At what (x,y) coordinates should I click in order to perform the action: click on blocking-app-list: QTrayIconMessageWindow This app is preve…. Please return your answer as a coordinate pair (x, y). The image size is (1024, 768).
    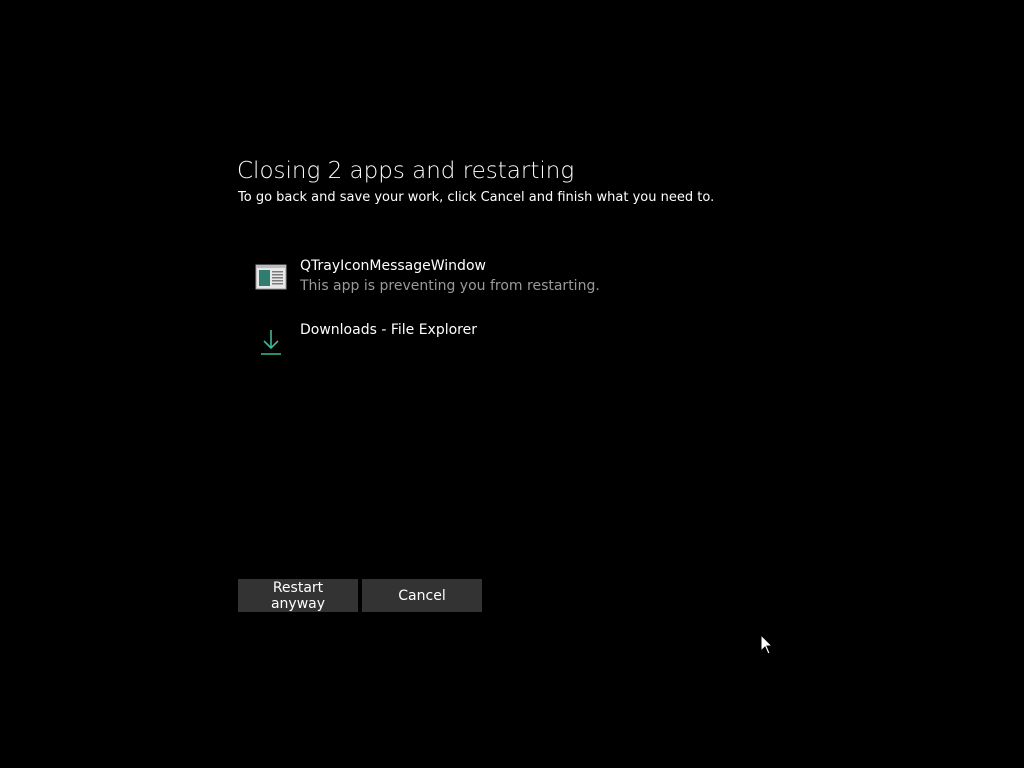
    Looking at the image, I should click on (515, 319).